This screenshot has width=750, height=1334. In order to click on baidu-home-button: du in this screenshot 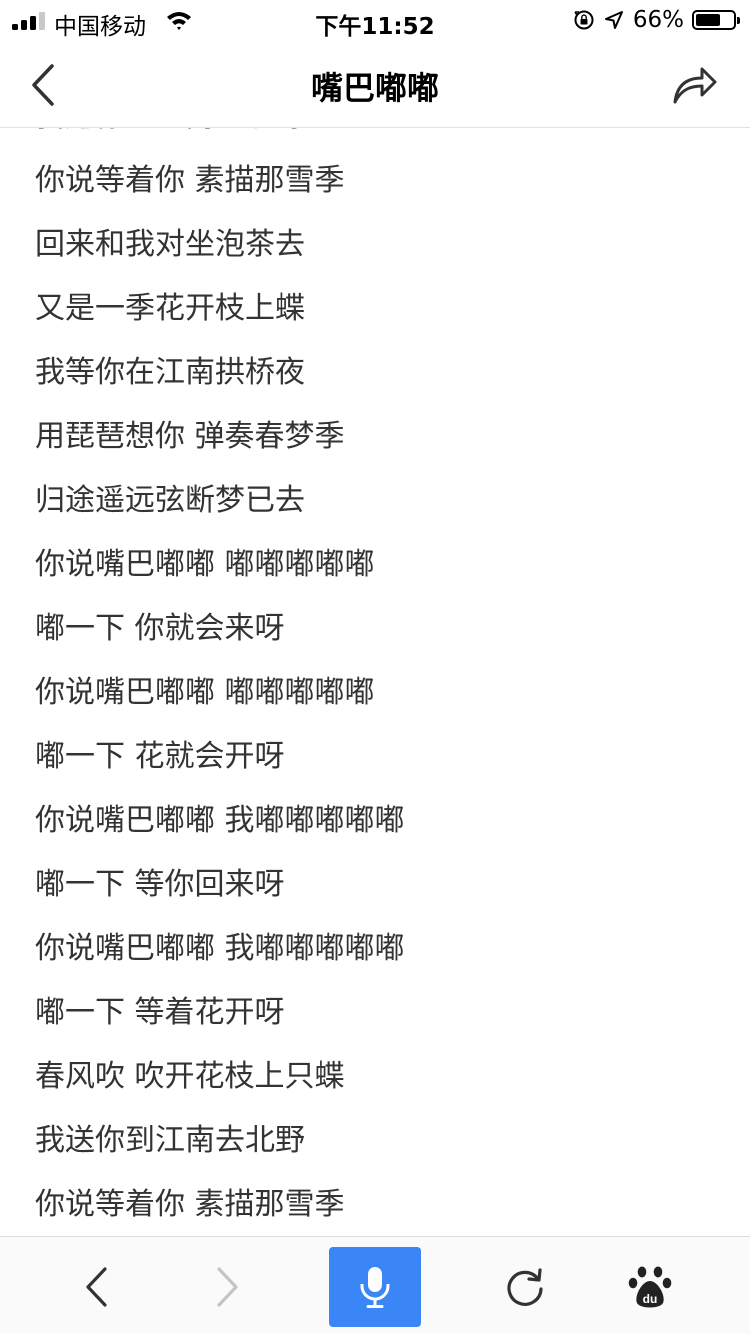, I will do `click(650, 1287)`.